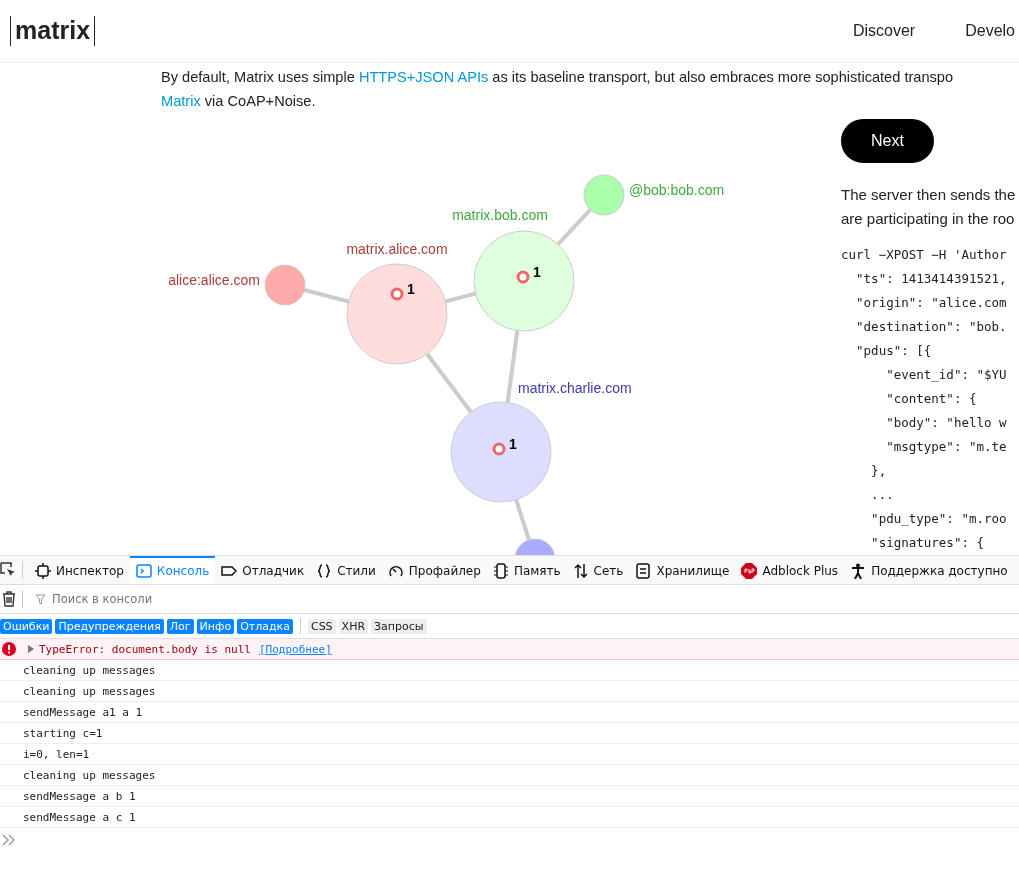  I want to click on nav-link: Develo, so click(990, 31).